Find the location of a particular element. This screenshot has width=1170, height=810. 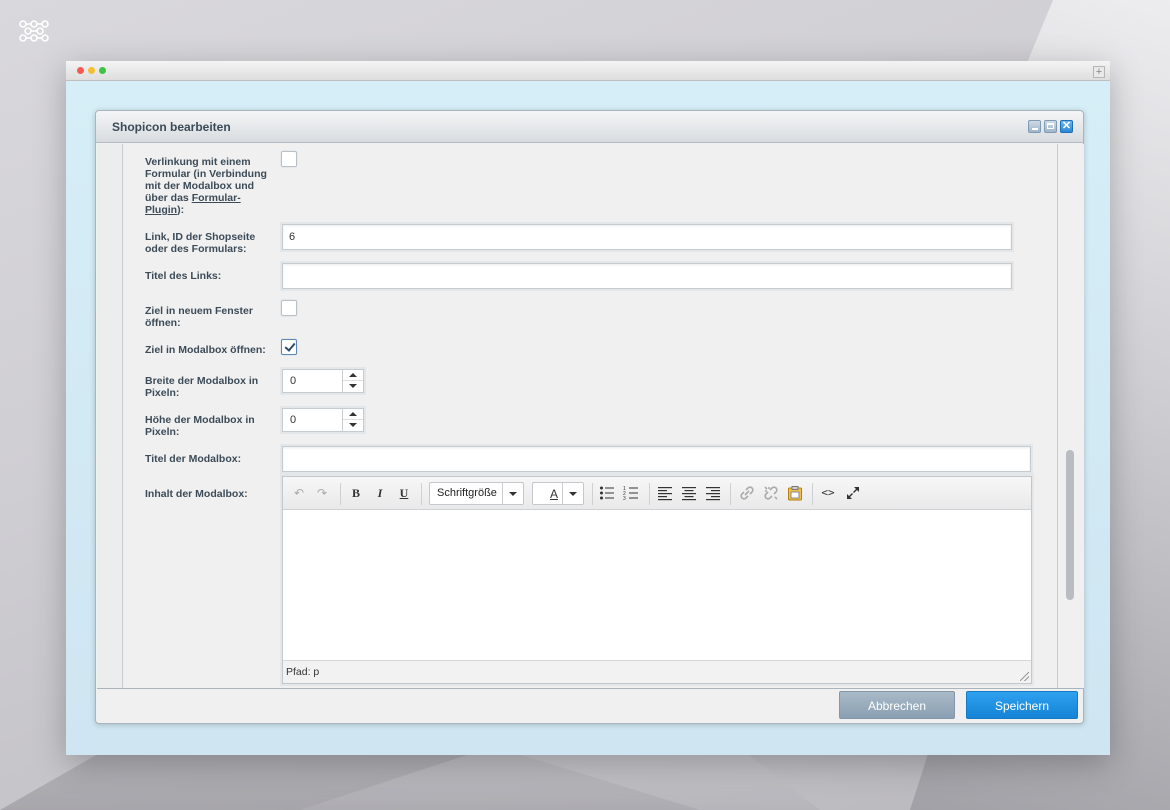

align-center-icon is located at coordinates (689, 493).